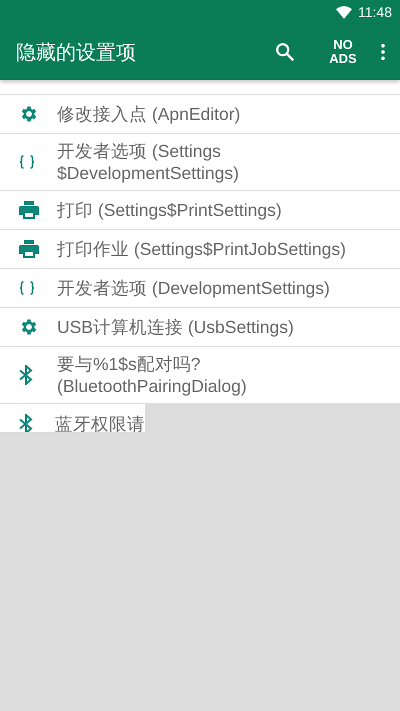  Describe the element at coordinates (170, 210) in the screenshot. I see `item-label: 打印 (Settings$PrintSettings)` at that location.